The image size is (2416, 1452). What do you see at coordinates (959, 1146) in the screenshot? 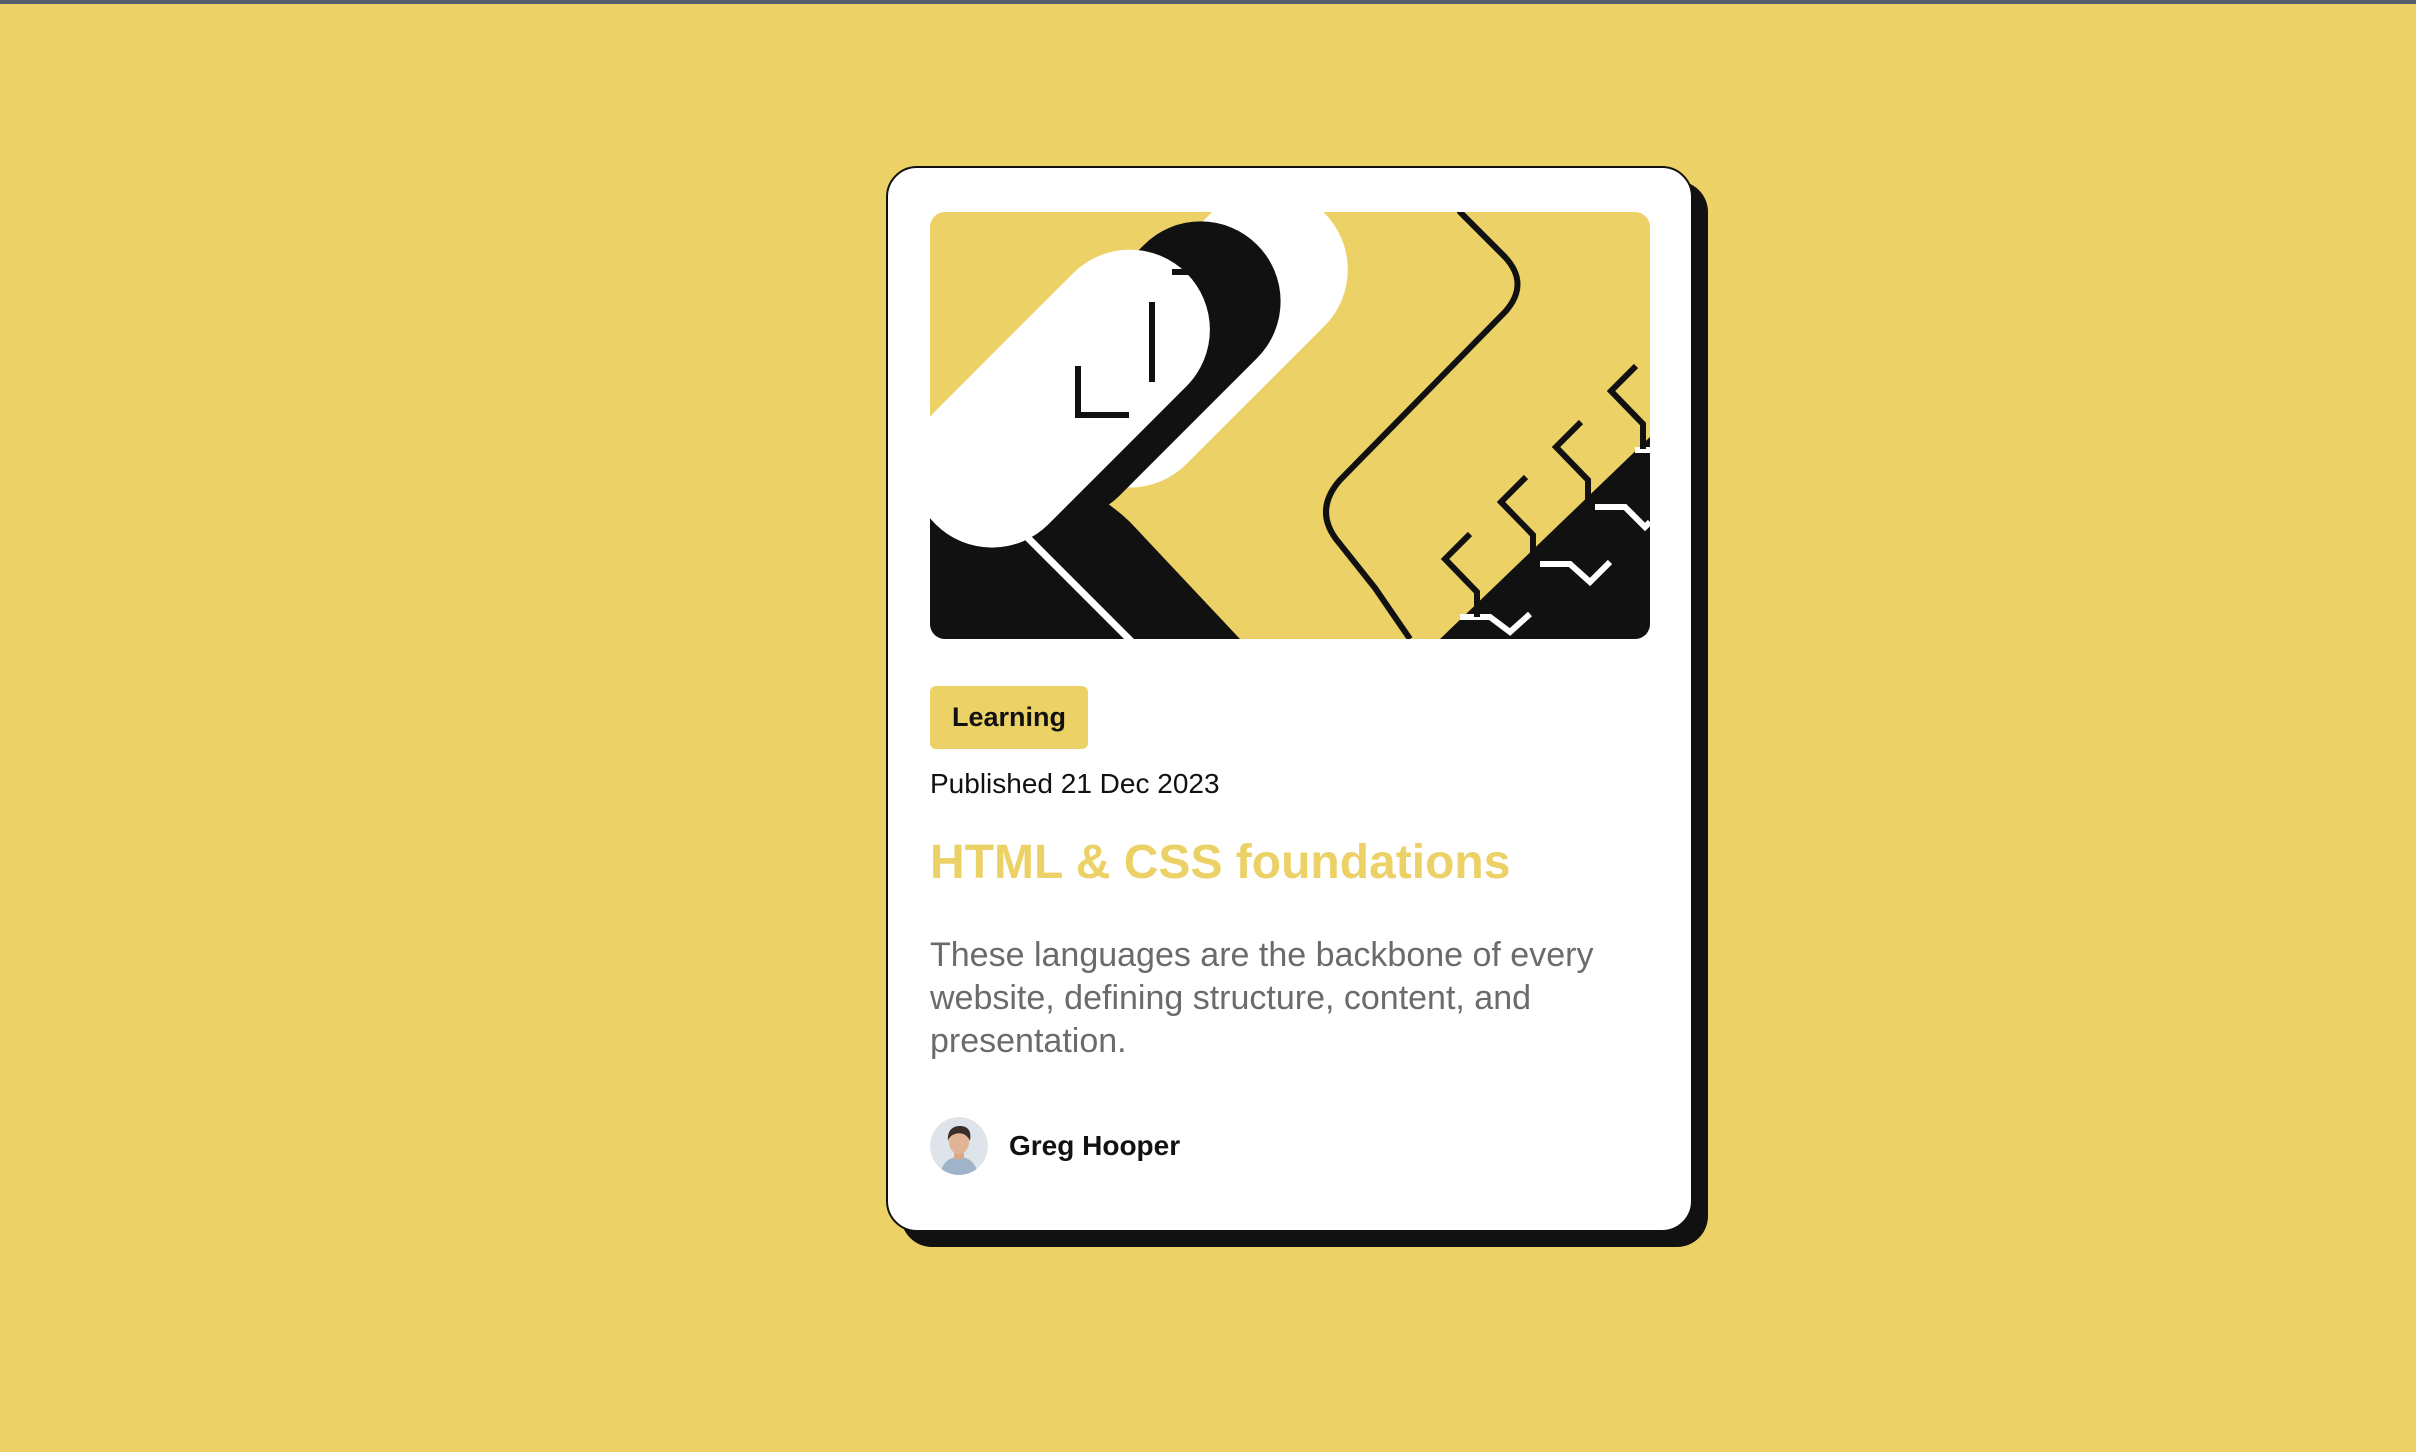
I see `author-avatar-icon` at bounding box center [959, 1146].